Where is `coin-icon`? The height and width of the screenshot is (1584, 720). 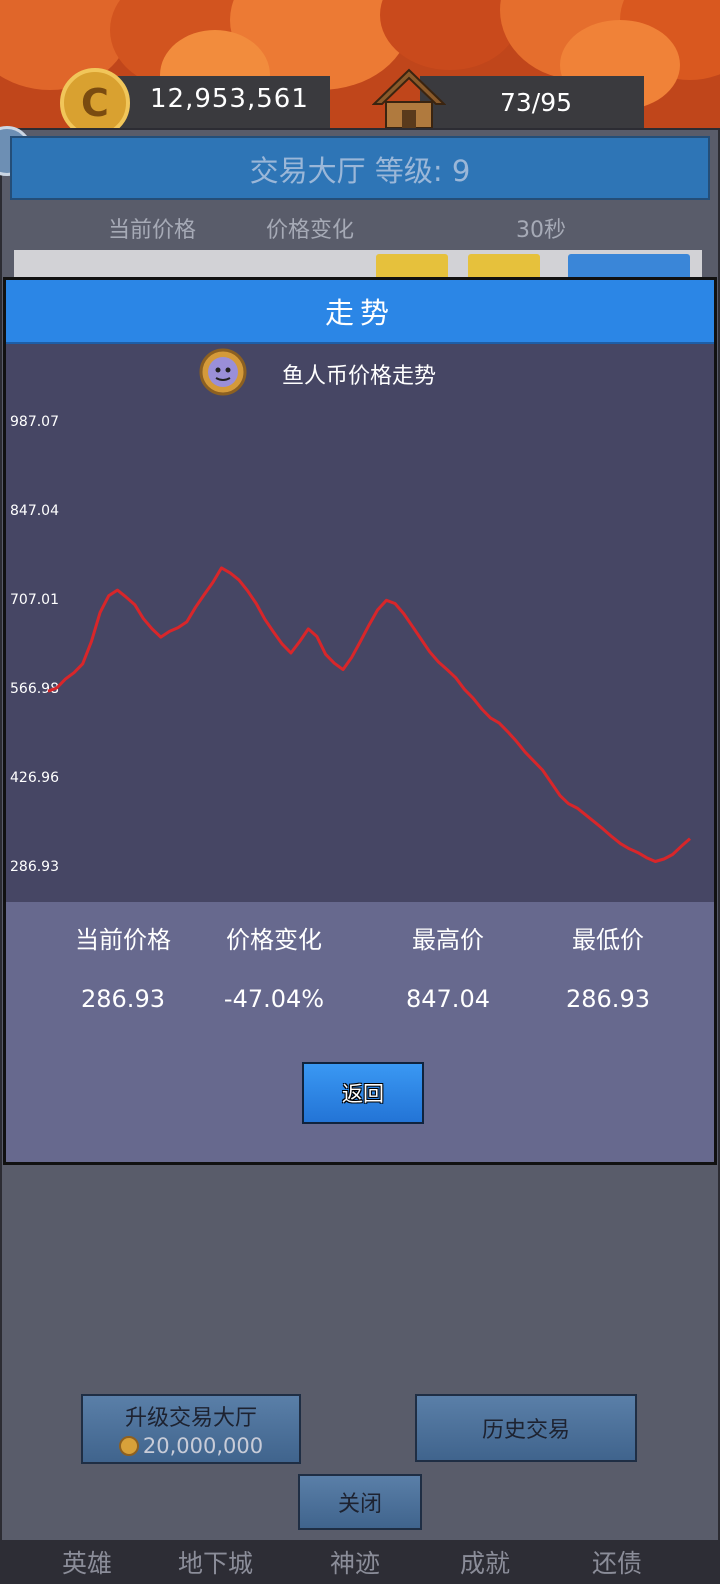
coin-icon is located at coordinates (128, 1446).